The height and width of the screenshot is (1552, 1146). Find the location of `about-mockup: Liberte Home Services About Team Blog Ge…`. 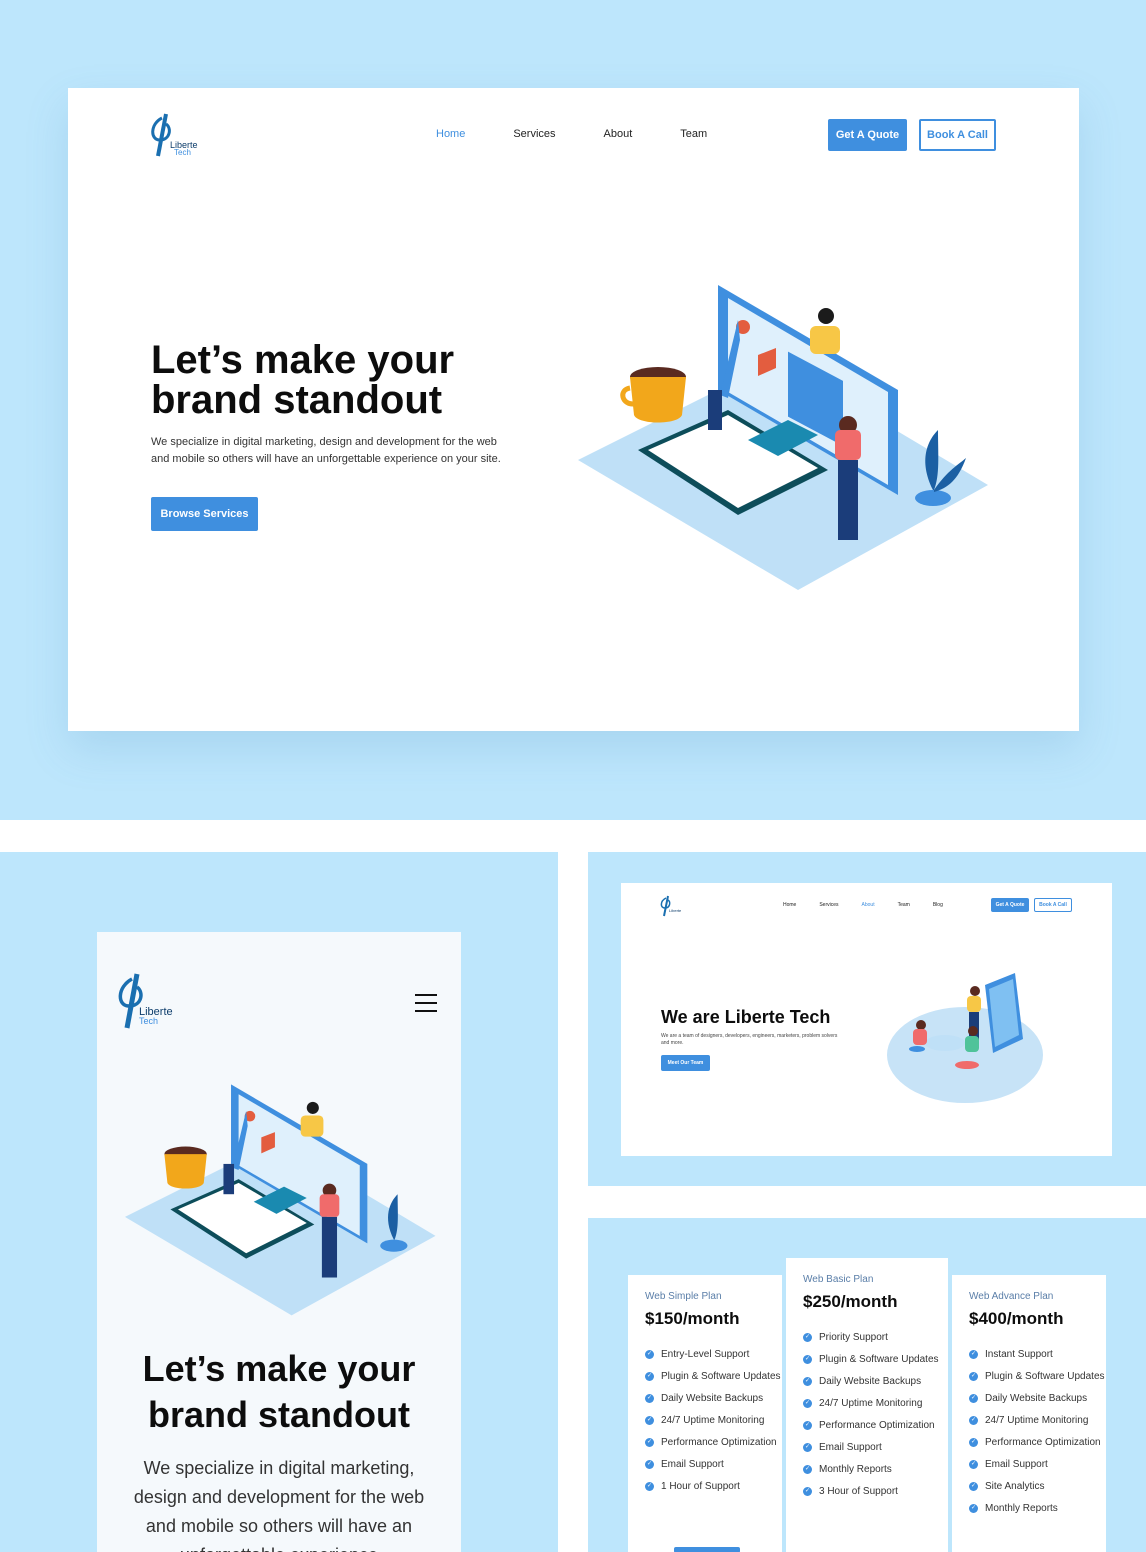

about-mockup: Liberte Home Services About Team Blog Ge… is located at coordinates (866, 1019).